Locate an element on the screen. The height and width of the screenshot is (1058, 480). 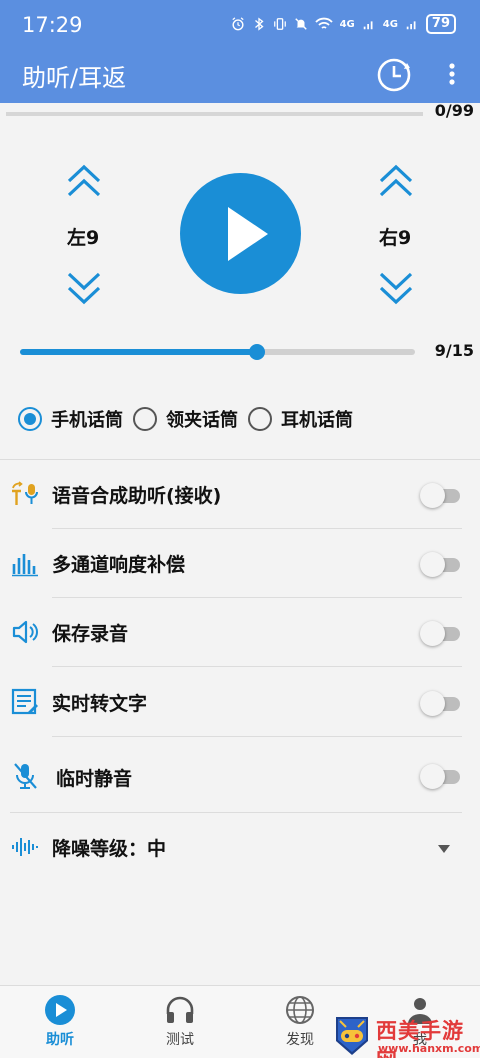
alarm-icon is located at coordinates (237, 24).